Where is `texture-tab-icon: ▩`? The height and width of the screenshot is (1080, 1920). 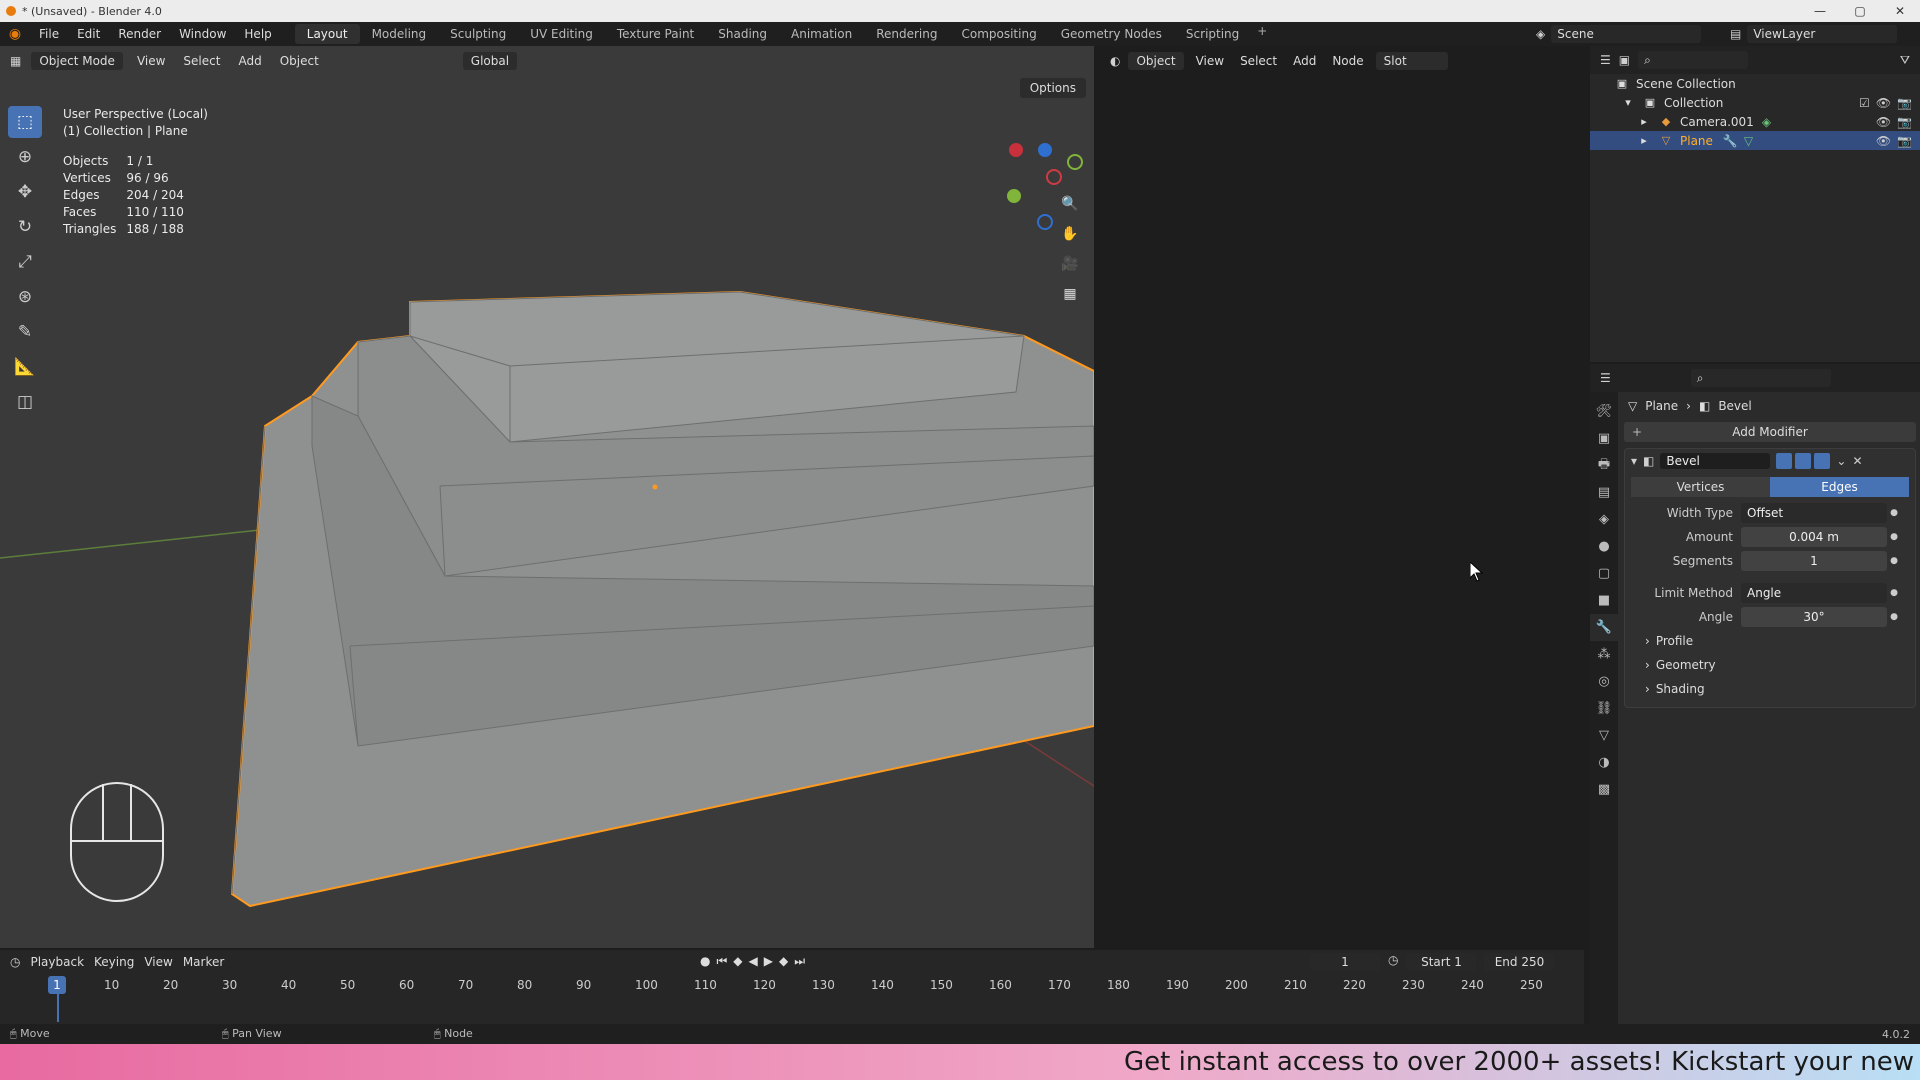 texture-tab-icon: ▩ is located at coordinates (1604, 789).